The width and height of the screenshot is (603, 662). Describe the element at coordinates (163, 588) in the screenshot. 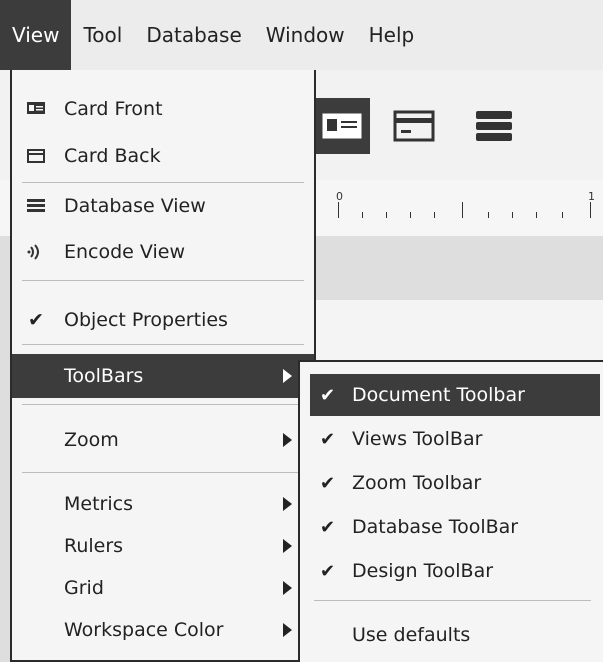

I see `menu-item-grid: Grid` at that location.